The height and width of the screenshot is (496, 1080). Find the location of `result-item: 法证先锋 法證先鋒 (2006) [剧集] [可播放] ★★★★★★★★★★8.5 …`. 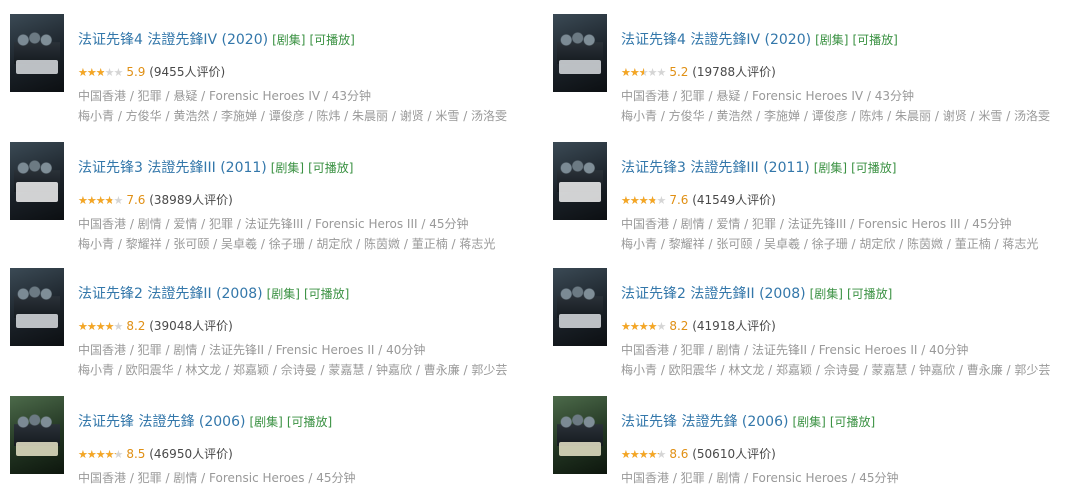

result-item: 法证先锋 法證先鋒 (2006) [剧集] [可播放] ★★★★★★★★★★8.5 … is located at coordinates (275, 446).